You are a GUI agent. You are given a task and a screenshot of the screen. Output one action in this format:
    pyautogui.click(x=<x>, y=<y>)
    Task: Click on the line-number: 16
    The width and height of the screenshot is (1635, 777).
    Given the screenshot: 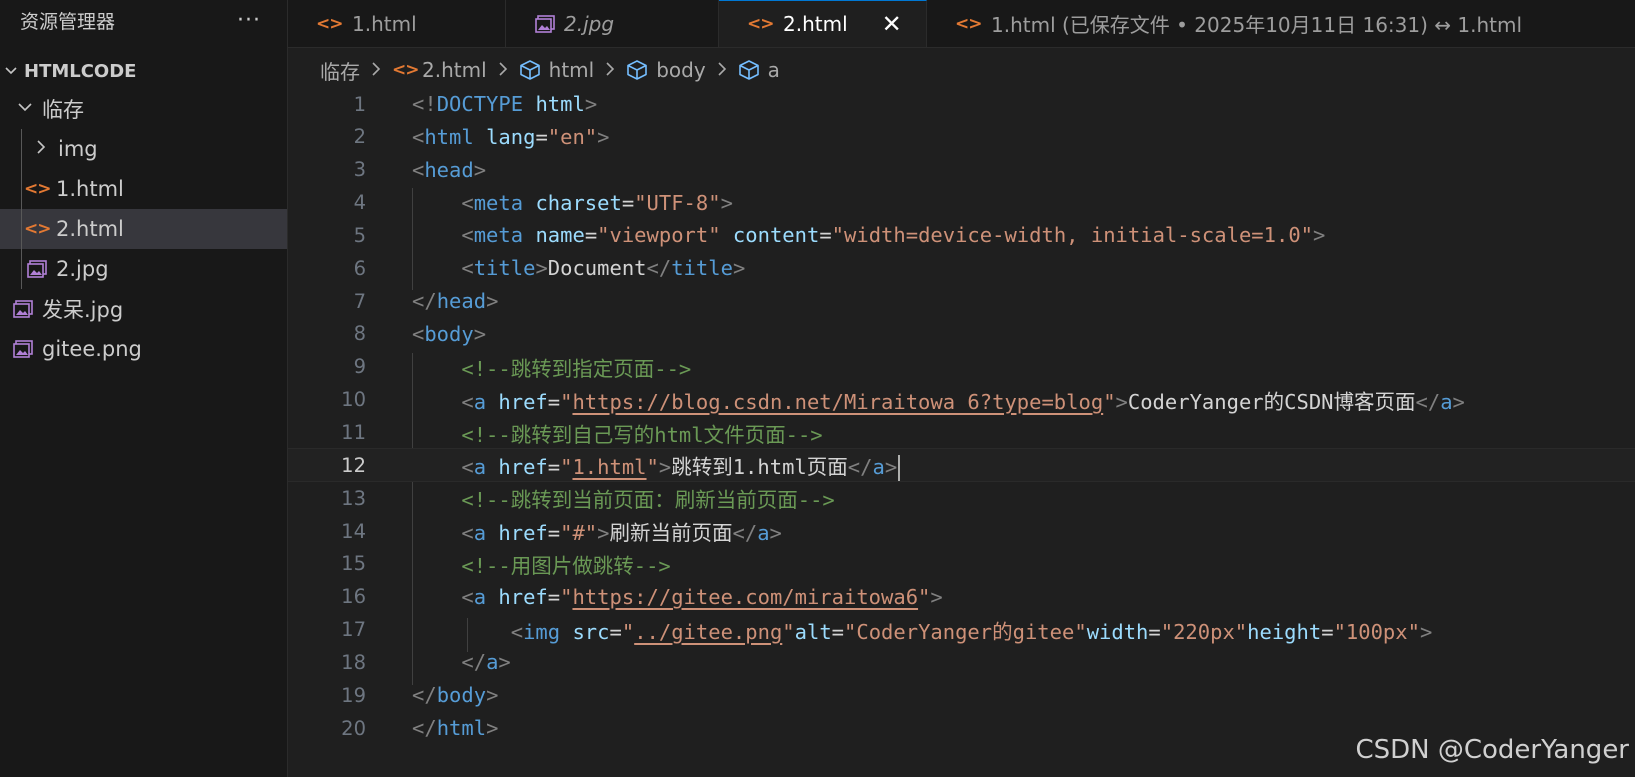 What is the action you would take?
    pyautogui.click(x=353, y=597)
    